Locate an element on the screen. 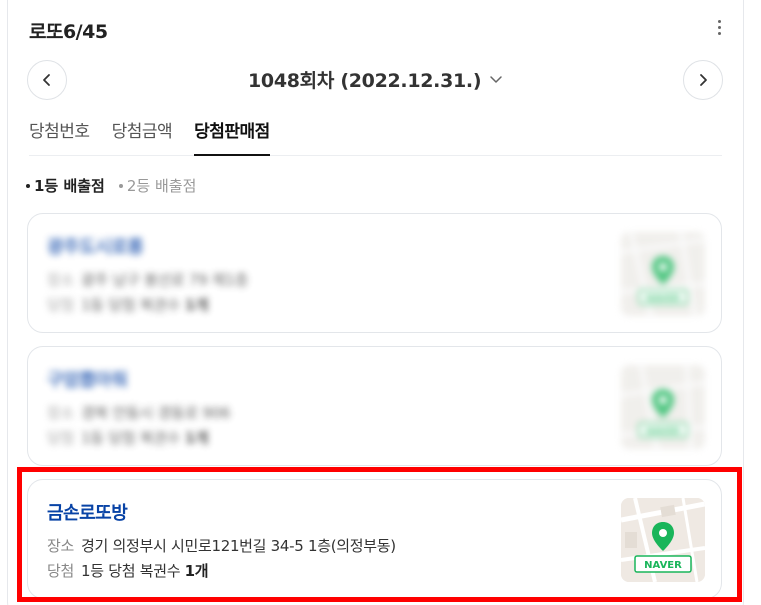 The image size is (761, 605). rank-filter: 1등 배출점 2등 배출점 is located at coordinates (111, 185).